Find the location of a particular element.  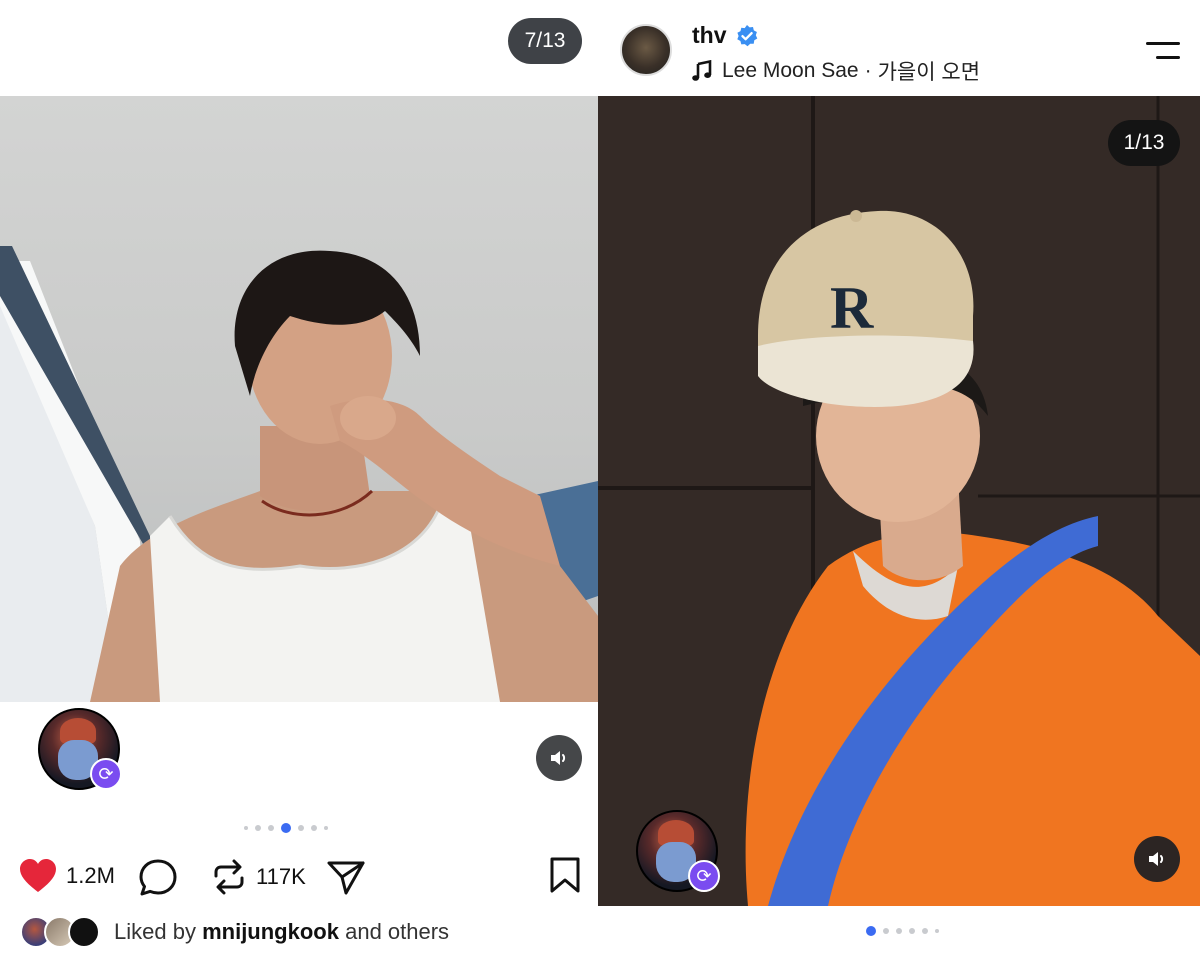

save-button is located at coordinates (565, 875).